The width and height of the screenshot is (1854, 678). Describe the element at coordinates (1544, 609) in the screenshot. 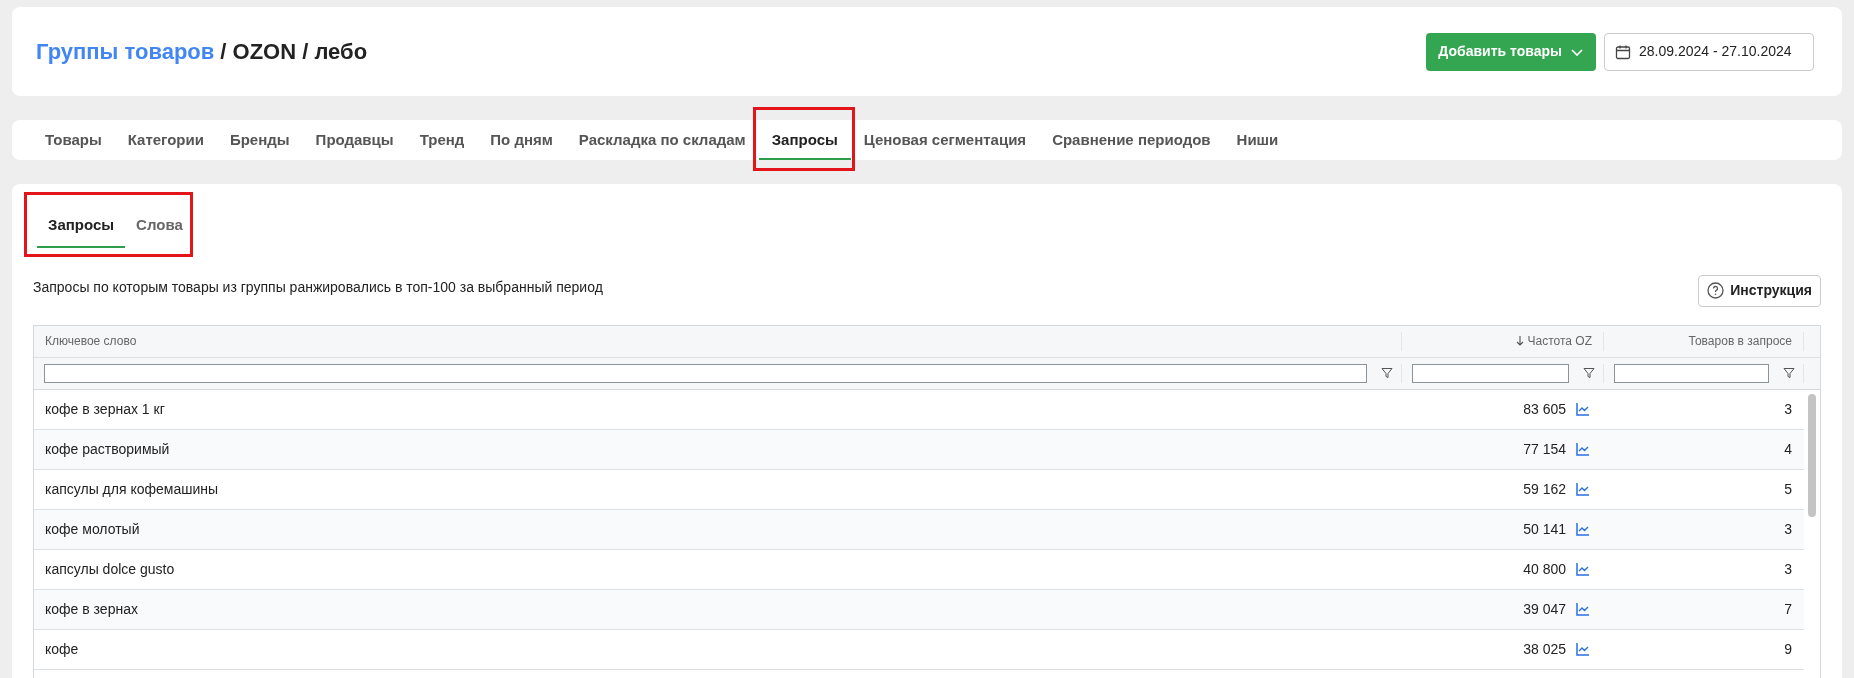

I see `table-cell-text: 39 047` at that location.